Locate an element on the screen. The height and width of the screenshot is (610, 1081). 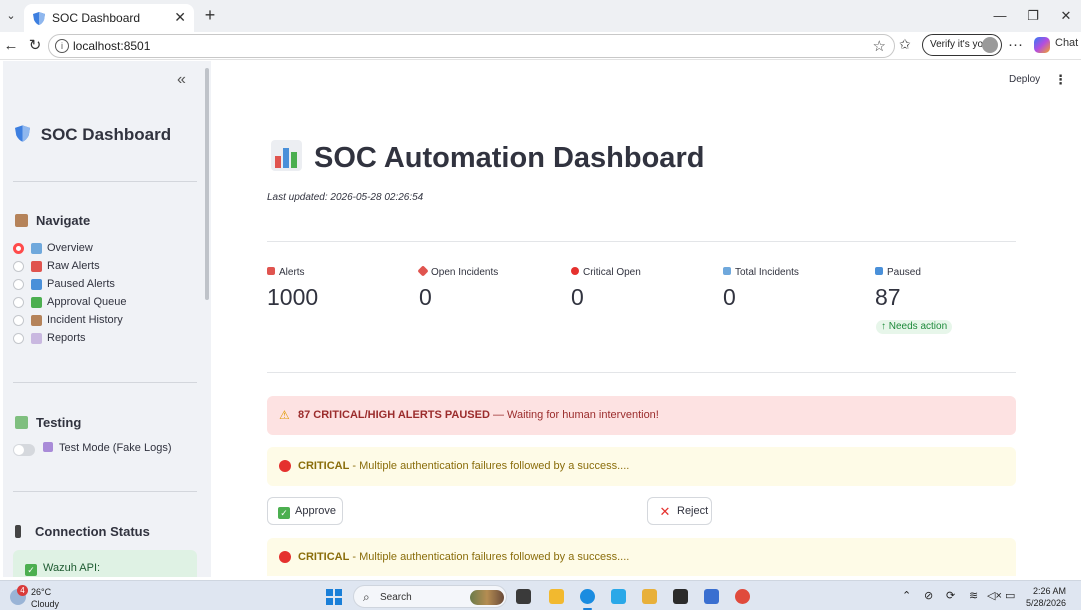
nav-label: Reports is located at coordinates (66, 338).